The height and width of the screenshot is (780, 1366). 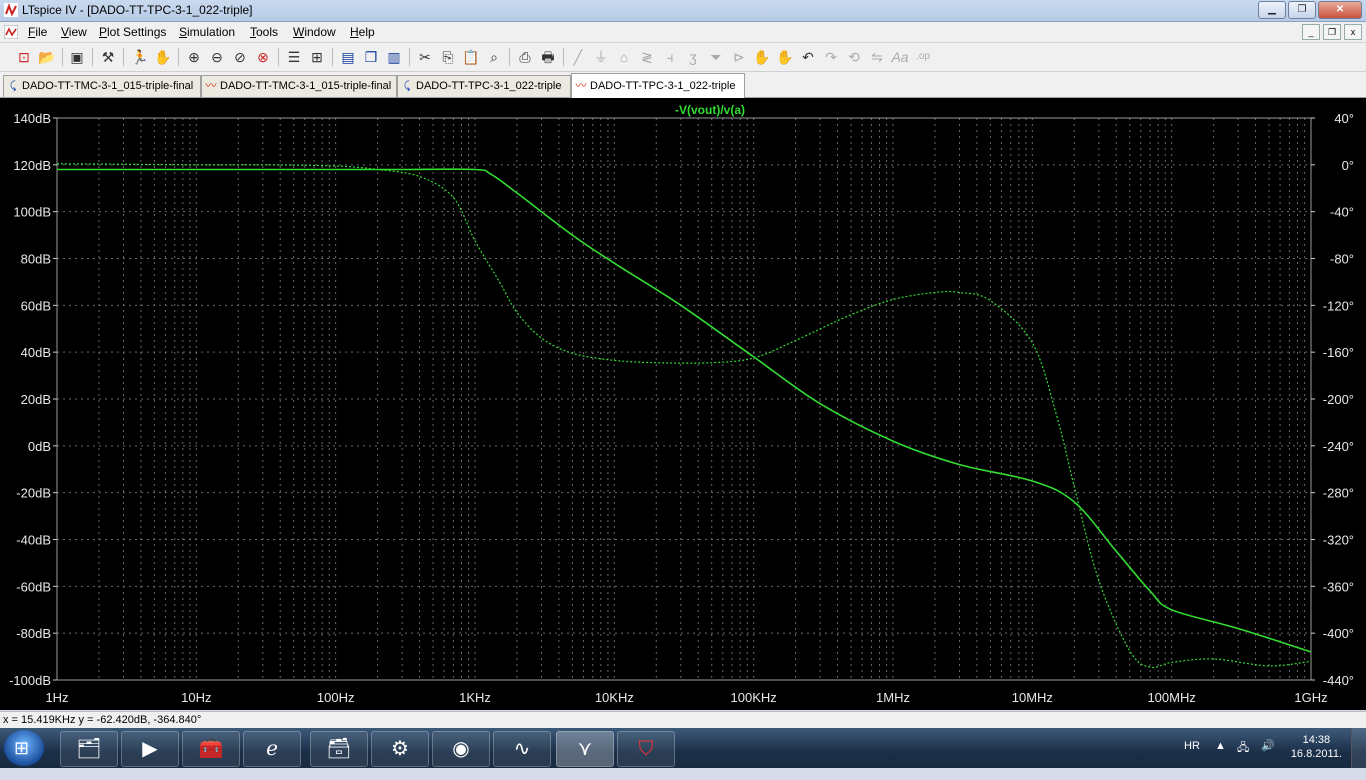 What do you see at coordinates (33, 540) in the screenshot?
I see `y-left-tick-label: -40dB` at bounding box center [33, 540].